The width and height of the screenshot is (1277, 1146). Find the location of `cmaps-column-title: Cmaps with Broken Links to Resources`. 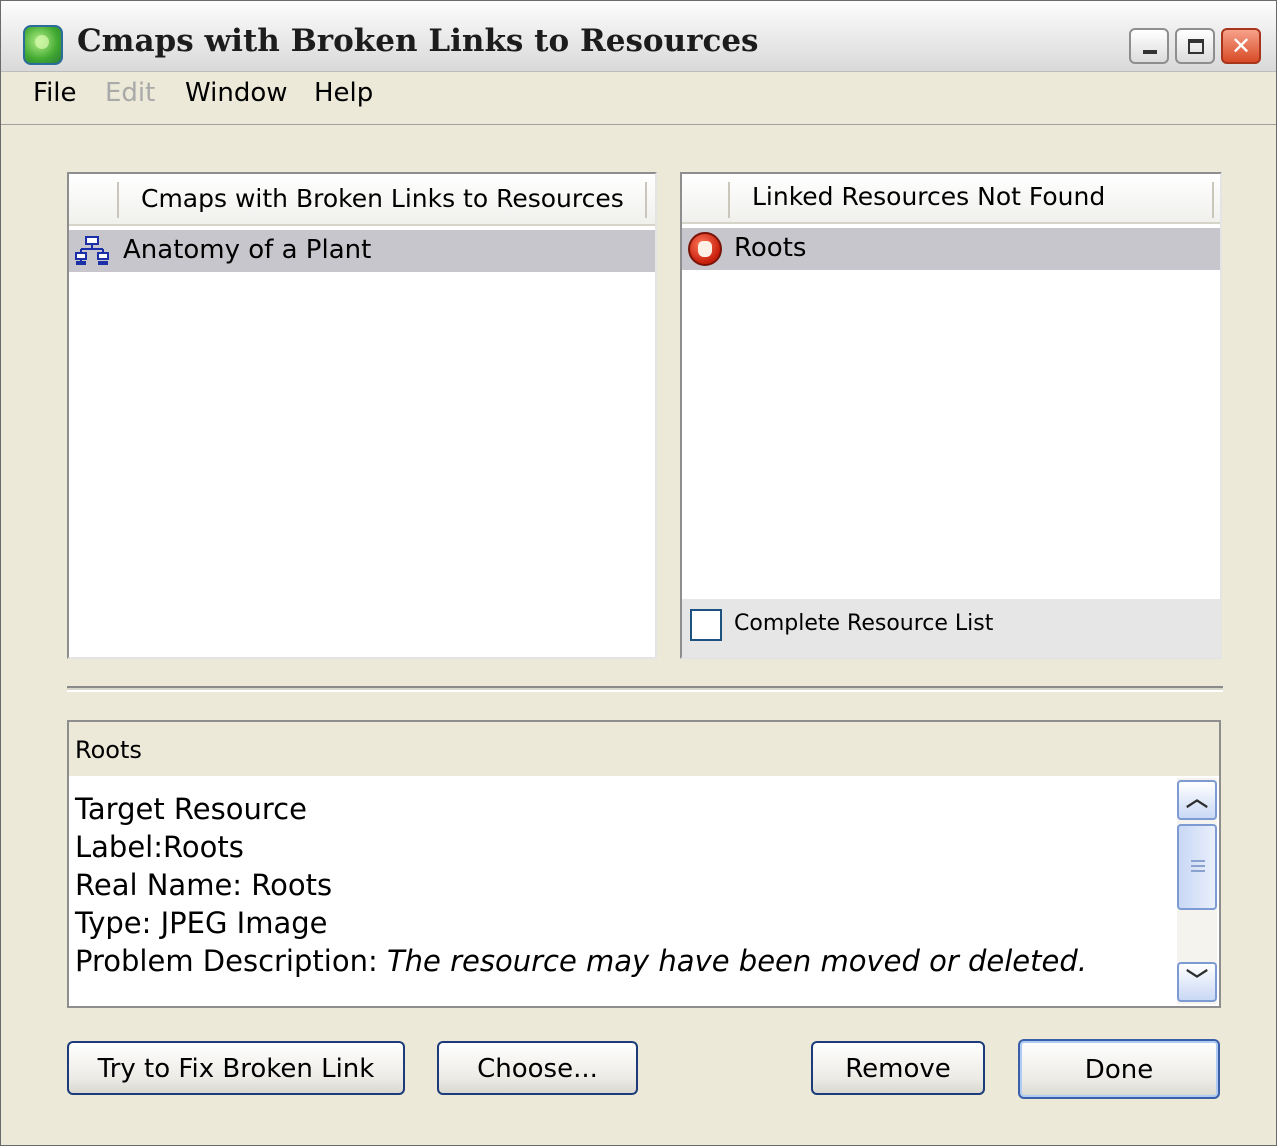

cmaps-column-title: Cmaps with Broken Links to Resources is located at coordinates (382, 198).